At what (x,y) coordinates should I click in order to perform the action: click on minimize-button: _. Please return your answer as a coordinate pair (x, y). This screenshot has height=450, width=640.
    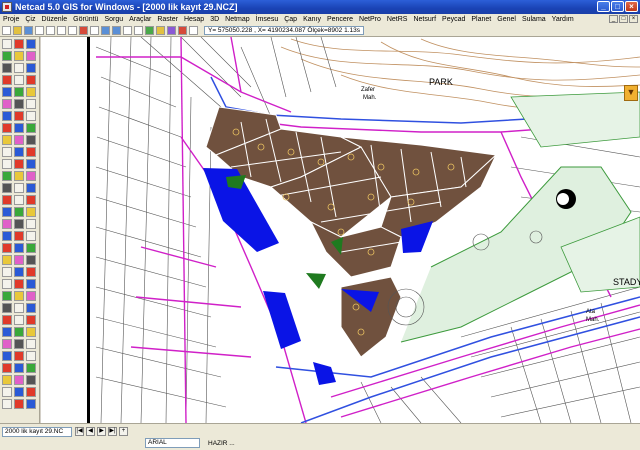
    Looking at the image, I should click on (603, 6).